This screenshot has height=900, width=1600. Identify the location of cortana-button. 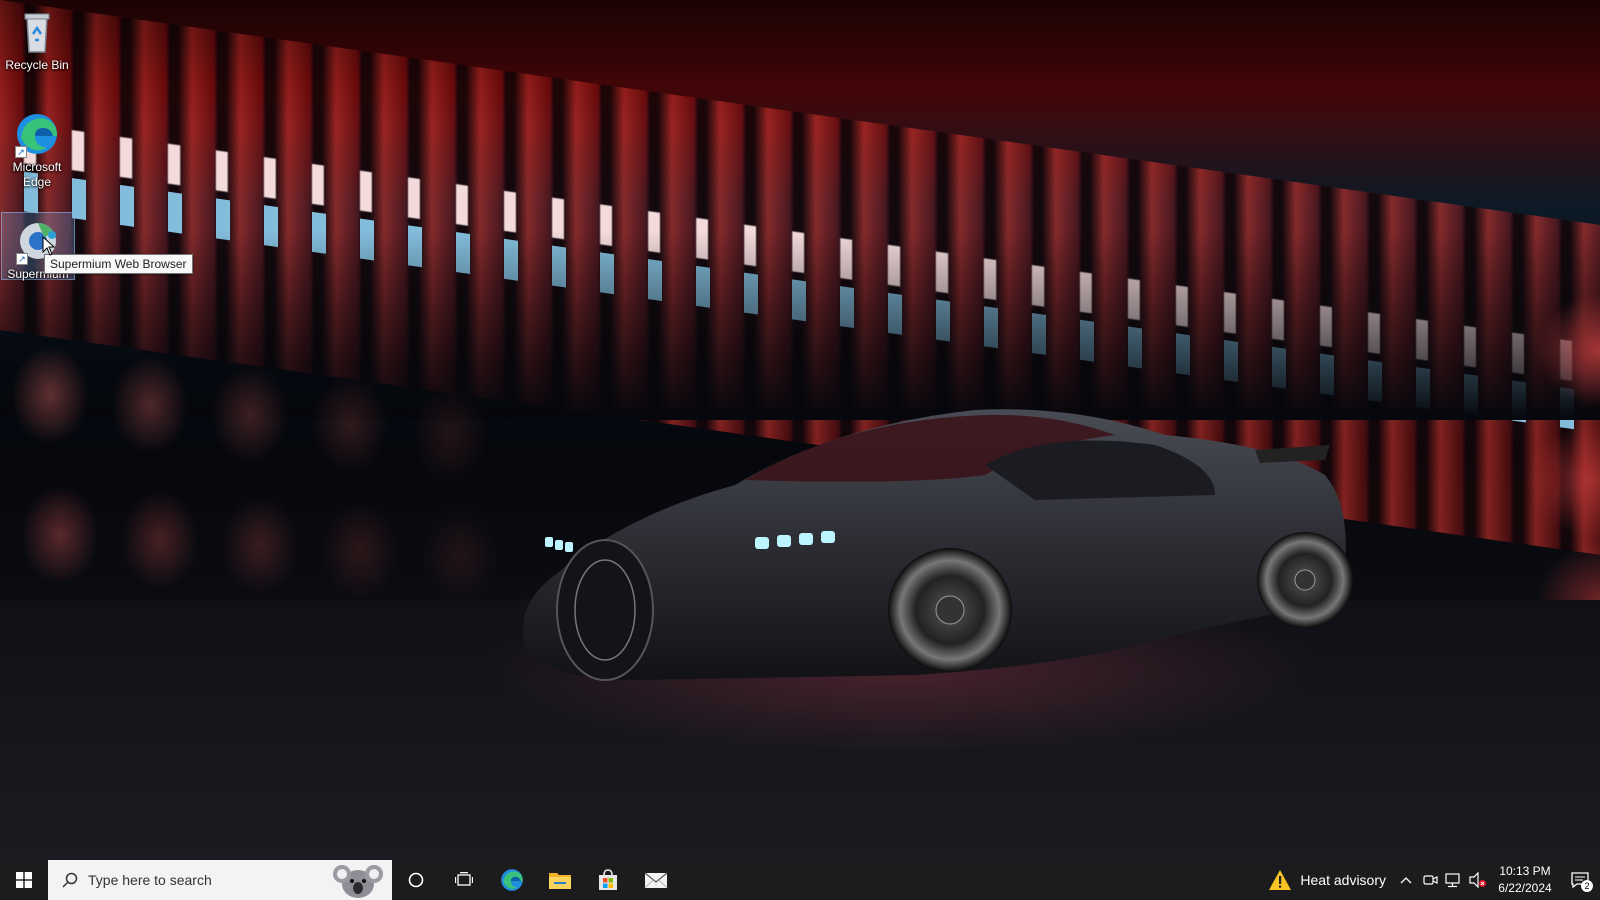
(416, 880).